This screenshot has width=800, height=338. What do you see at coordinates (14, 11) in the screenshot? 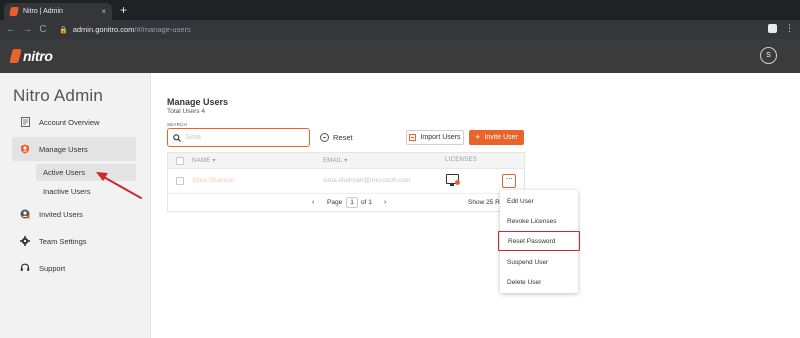
I see `nitro-favicon-icon` at bounding box center [14, 11].